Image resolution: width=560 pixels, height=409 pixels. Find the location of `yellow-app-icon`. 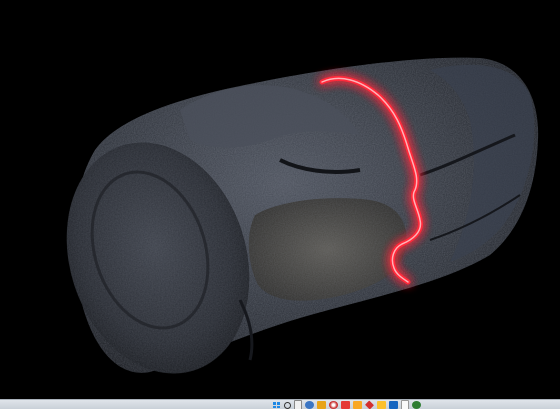

yellow-app-icon is located at coordinates (381, 405).